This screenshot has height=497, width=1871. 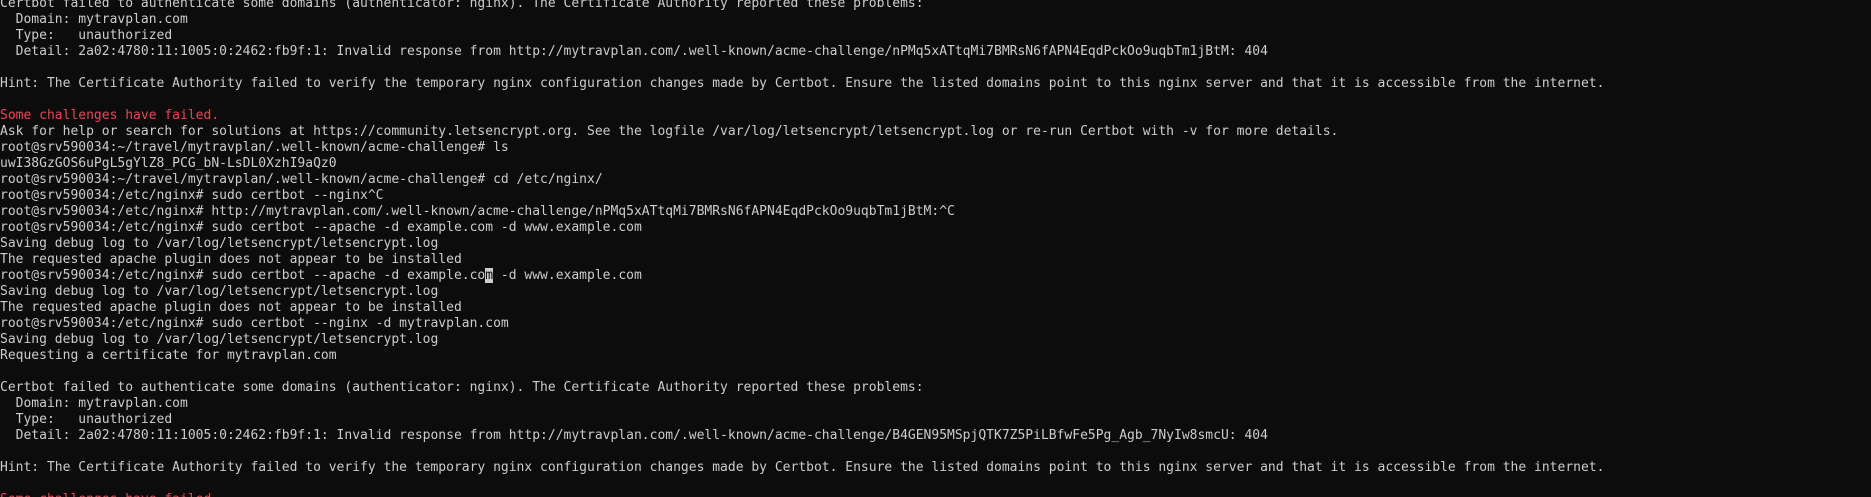 I want to click on text-cursor: m, so click(x=489, y=275).